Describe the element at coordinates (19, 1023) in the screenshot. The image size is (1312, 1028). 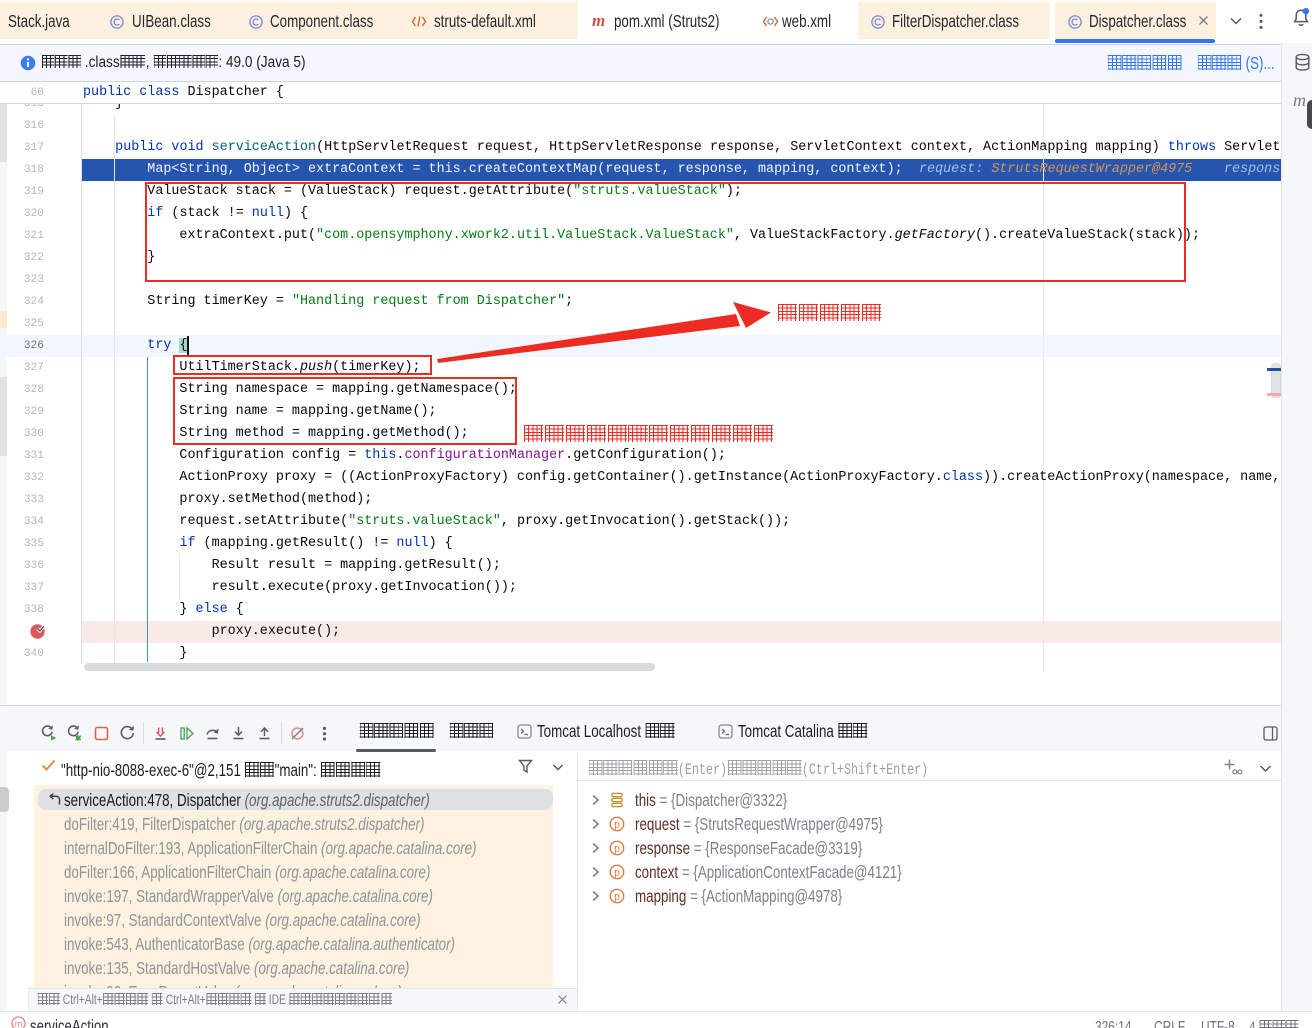
I see `svg-text: m` at that location.